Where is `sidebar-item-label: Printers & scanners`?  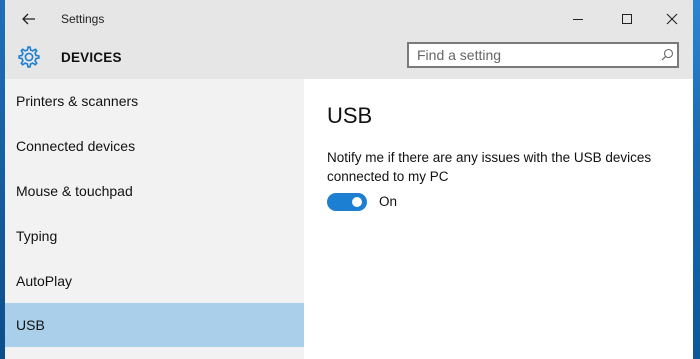
sidebar-item-label: Printers & scanners is located at coordinates (77, 101).